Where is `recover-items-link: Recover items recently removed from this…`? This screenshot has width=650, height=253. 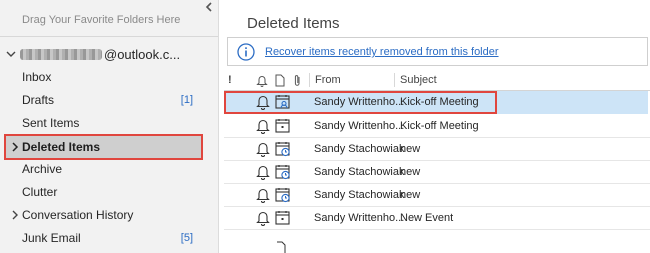 recover-items-link: Recover items recently removed from this… is located at coordinates (382, 52).